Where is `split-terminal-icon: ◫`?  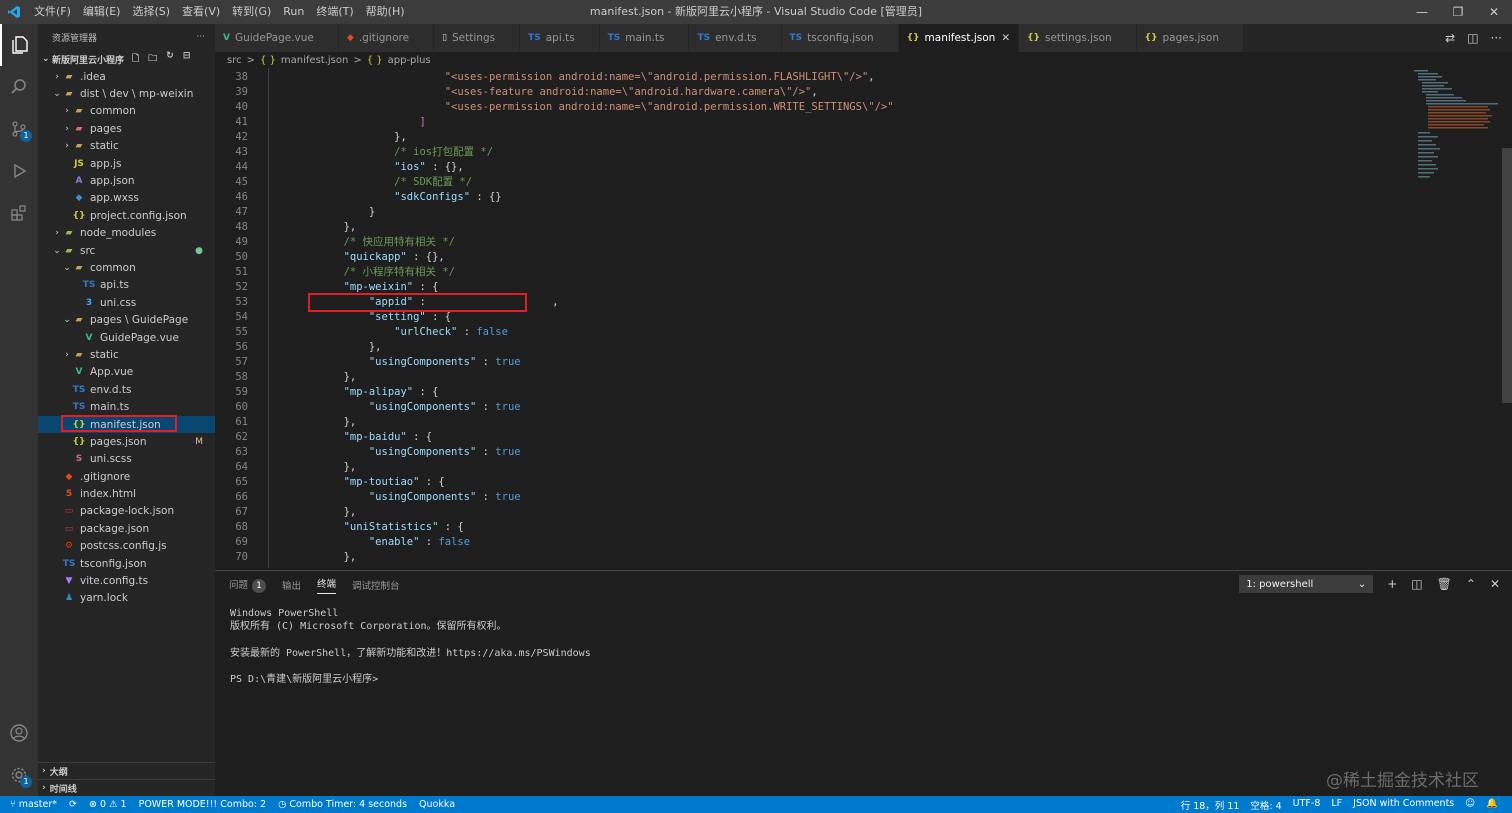
split-terminal-icon: ◫ is located at coordinates (1416, 584).